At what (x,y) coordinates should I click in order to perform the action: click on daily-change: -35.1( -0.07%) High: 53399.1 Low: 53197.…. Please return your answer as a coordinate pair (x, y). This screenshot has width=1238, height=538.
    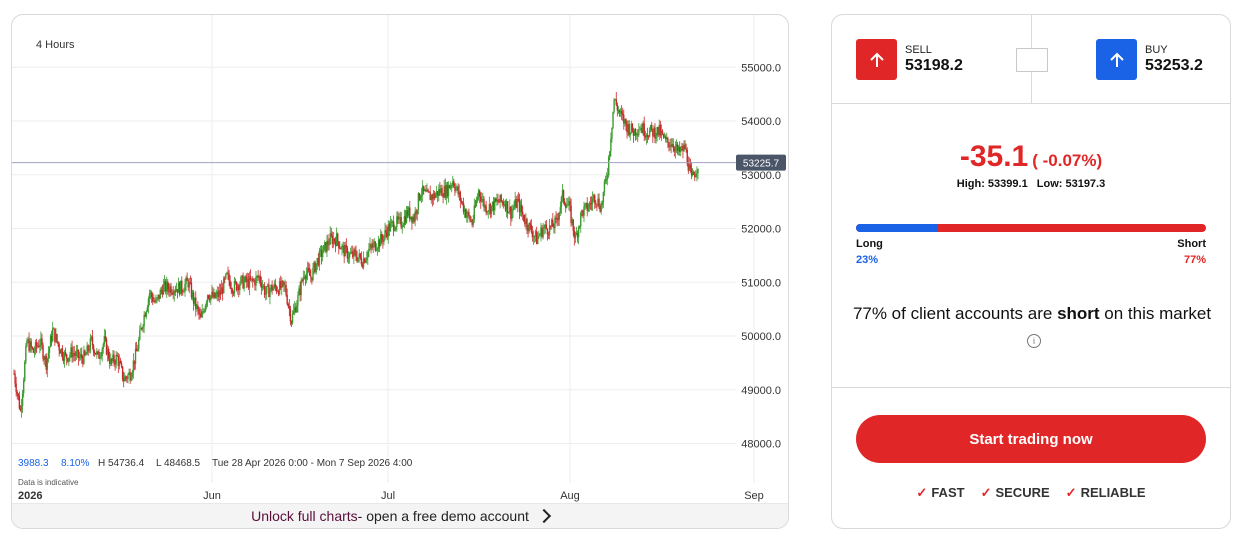
    Looking at the image, I should click on (1031, 165).